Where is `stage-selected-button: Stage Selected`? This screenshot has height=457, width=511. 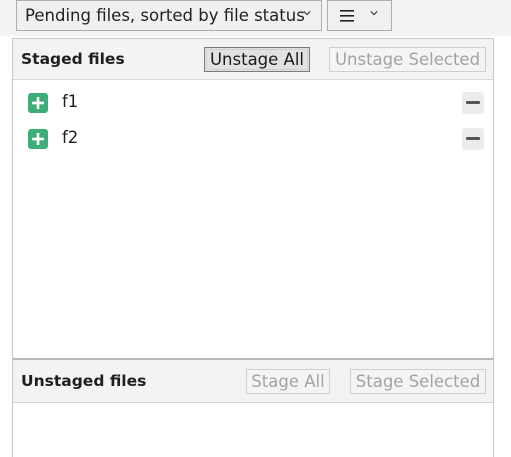 stage-selected-button: Stage Selected is located at coordinates (418, 381).